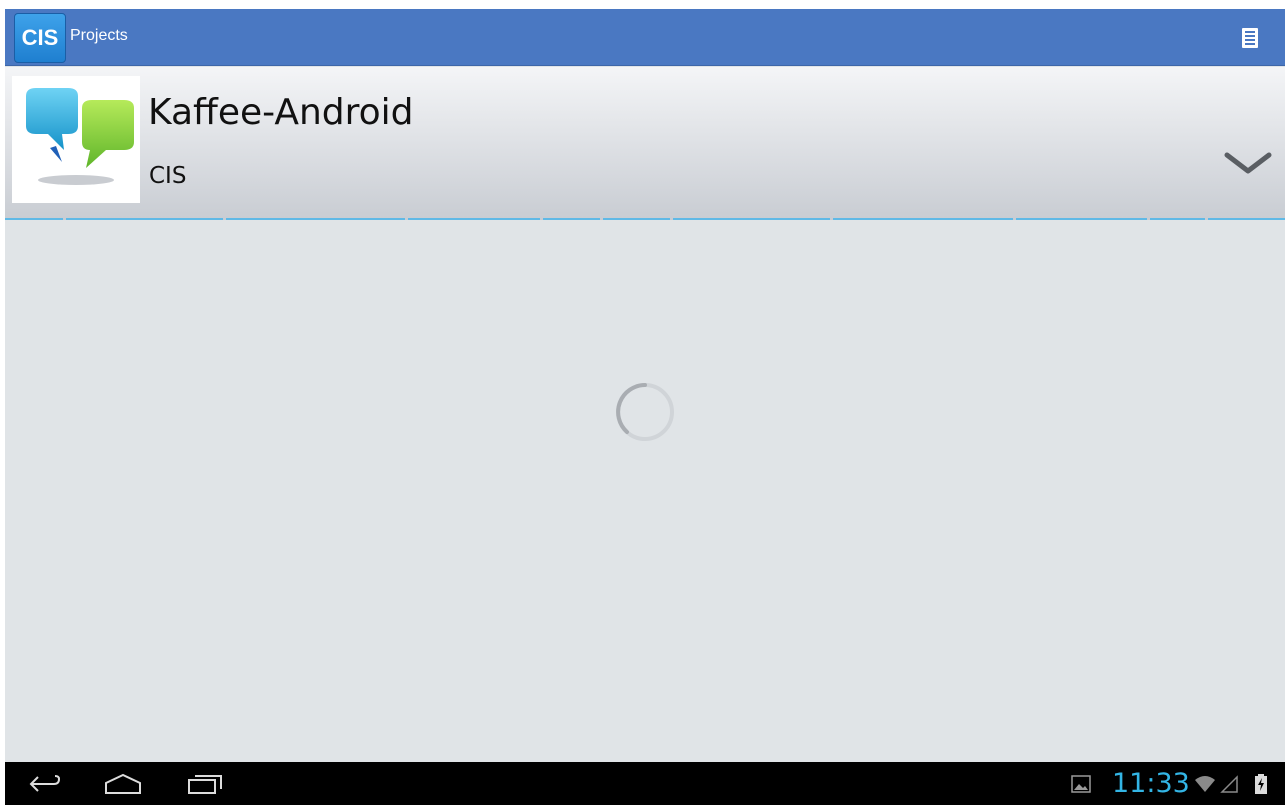 The image size is (1285, 805). I want to click on loading-spinner, so click(645, 412).